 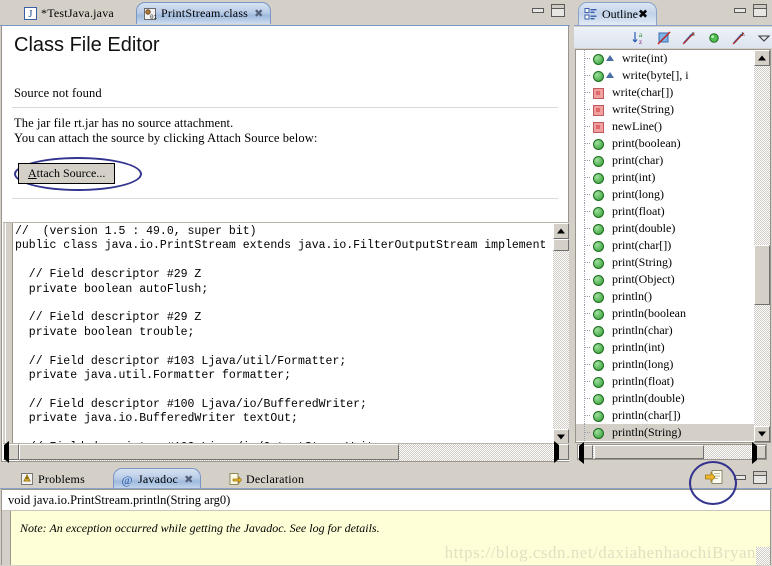 What do you see at coordinates (27, 479) in the screenshot?
I see `problems-icon` at bounding box center [27, 479].